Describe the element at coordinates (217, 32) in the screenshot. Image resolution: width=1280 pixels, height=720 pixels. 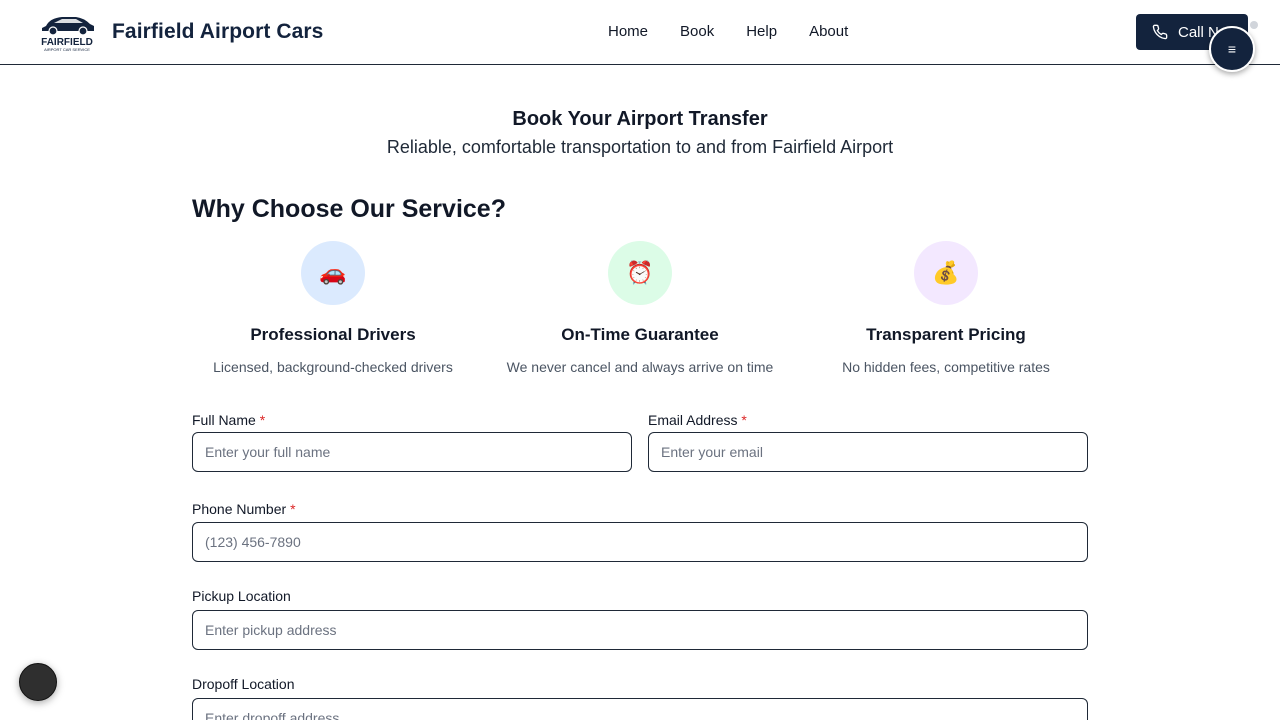
I see `brand-name: Fairfield Airport Cars` at that location.